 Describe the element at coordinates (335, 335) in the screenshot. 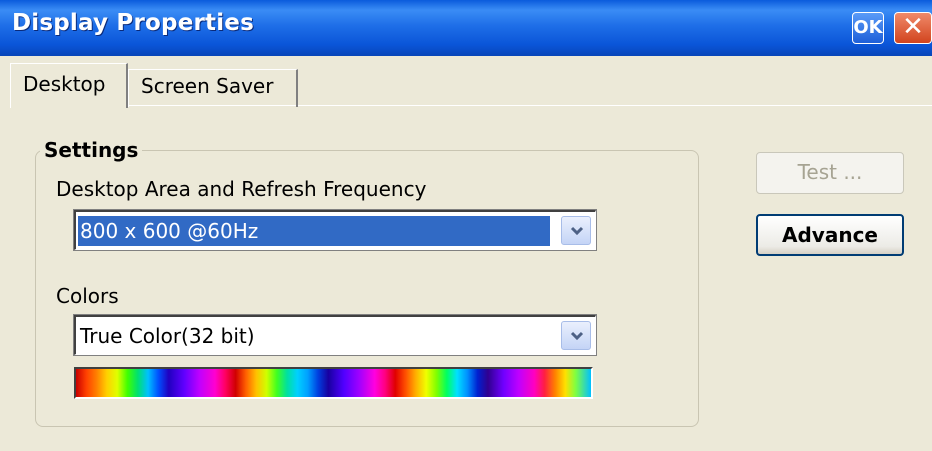

I see `colors-dropdown: True Color(32 bit)` at that location.